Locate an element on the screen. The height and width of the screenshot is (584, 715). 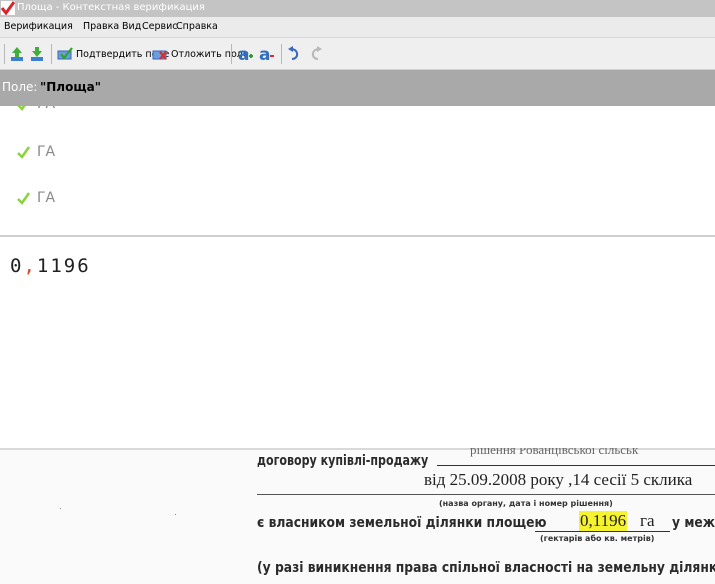
menu-item-view: Вид is located at coordinates (131, 26).